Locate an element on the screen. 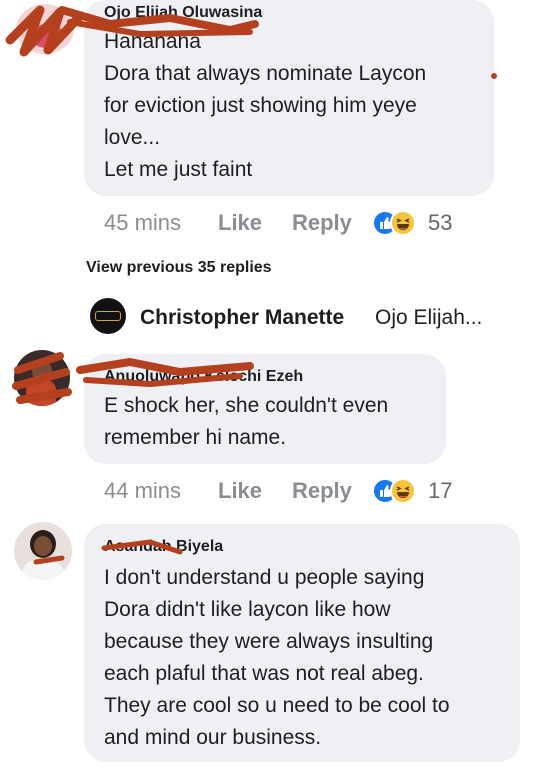 This screenshot has width=540, height=771. comment-author: Asandah Biyela is located at coordinates (163, 547).